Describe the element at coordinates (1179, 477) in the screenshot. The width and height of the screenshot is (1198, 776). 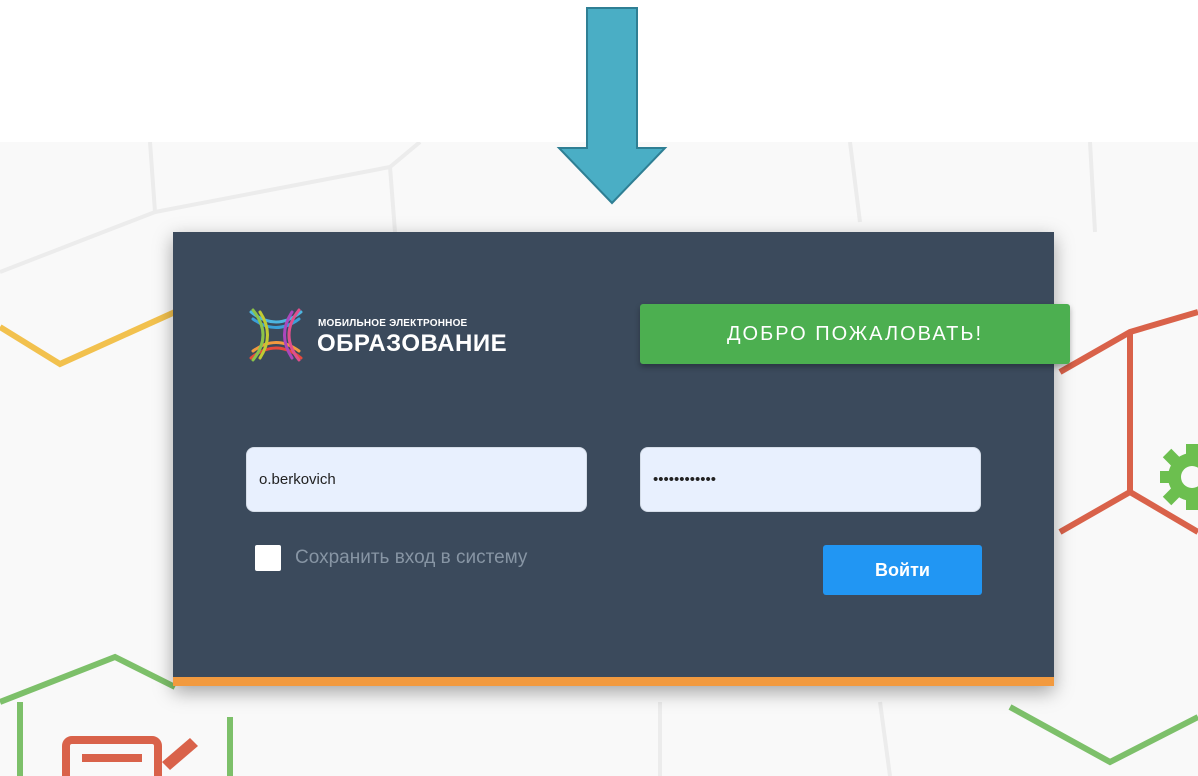
I see `gear-icon` at that location.